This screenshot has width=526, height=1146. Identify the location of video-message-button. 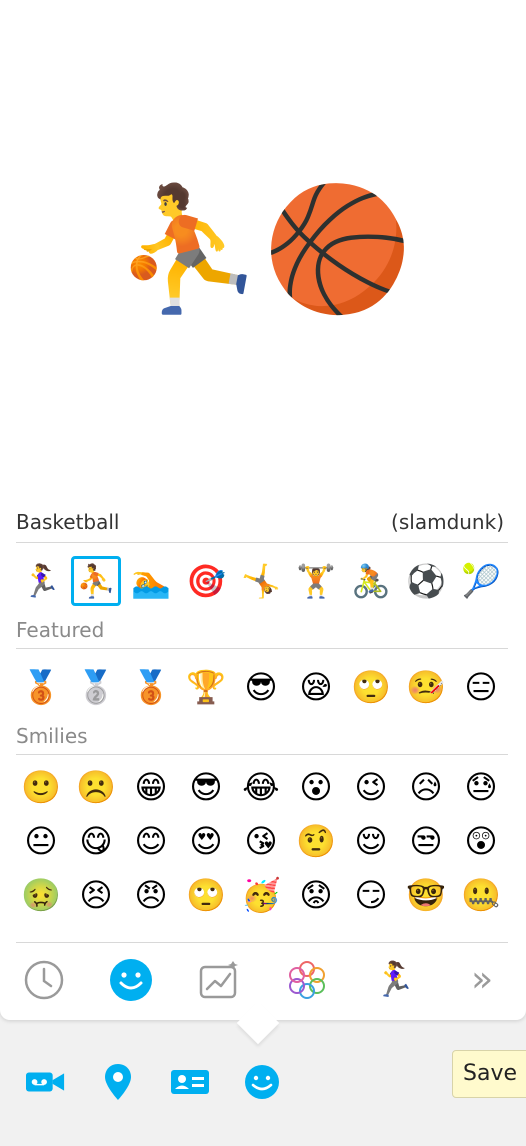
(46, 1082).